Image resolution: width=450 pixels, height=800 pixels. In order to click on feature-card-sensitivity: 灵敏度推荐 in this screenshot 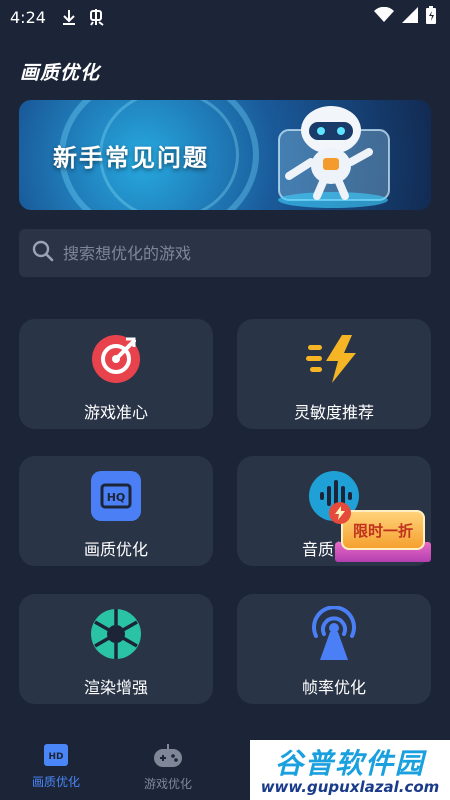, I will do `click(334, 374)`.